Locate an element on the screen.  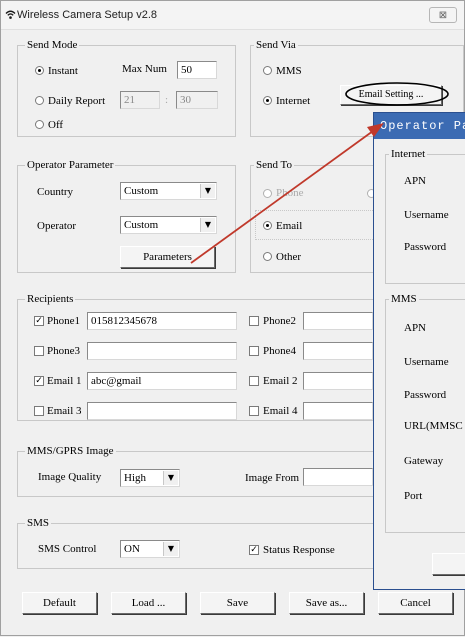
annotation-arrow is located at coordinates (287, 193).